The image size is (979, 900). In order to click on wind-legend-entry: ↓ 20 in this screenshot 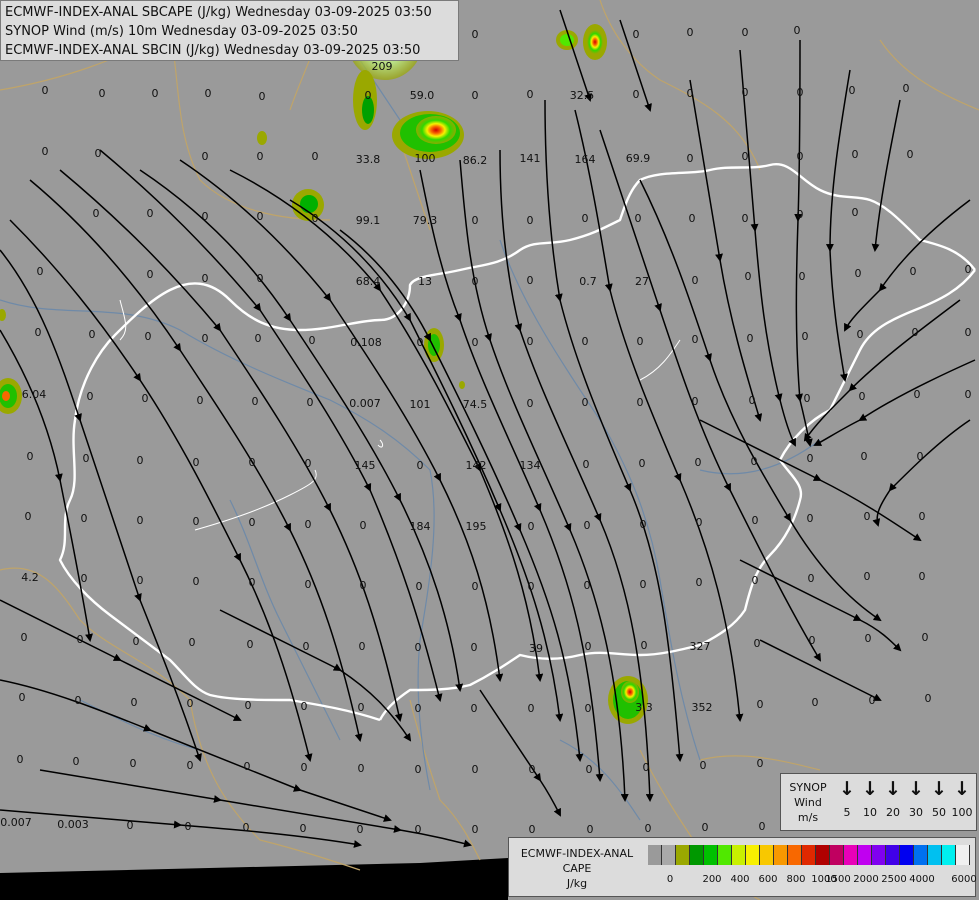, I will do `click(893, 799)`.